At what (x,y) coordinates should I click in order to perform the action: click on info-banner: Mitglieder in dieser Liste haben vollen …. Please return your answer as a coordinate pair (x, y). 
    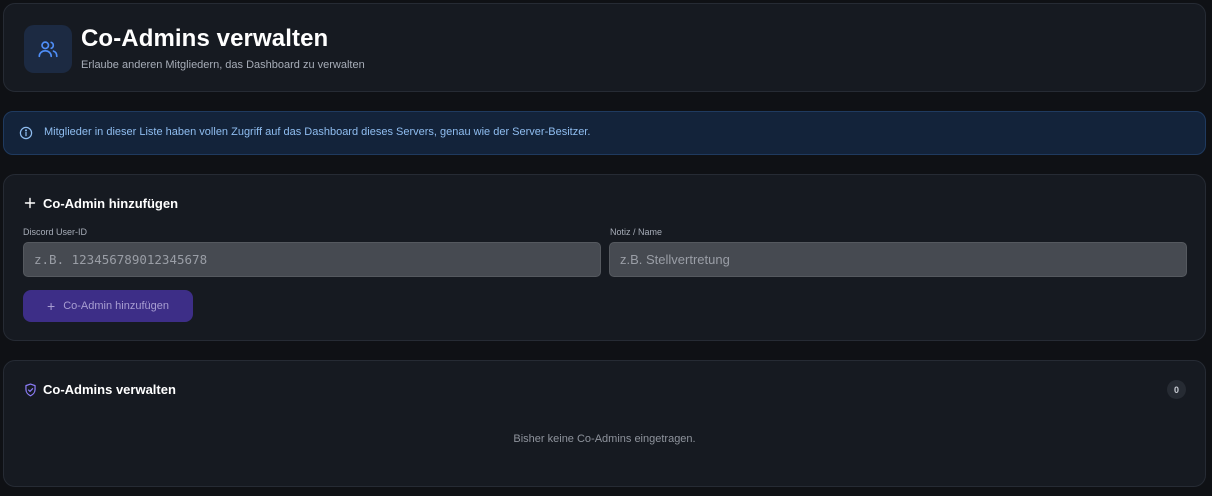
    Looking at the image, I should click on (604, 133).